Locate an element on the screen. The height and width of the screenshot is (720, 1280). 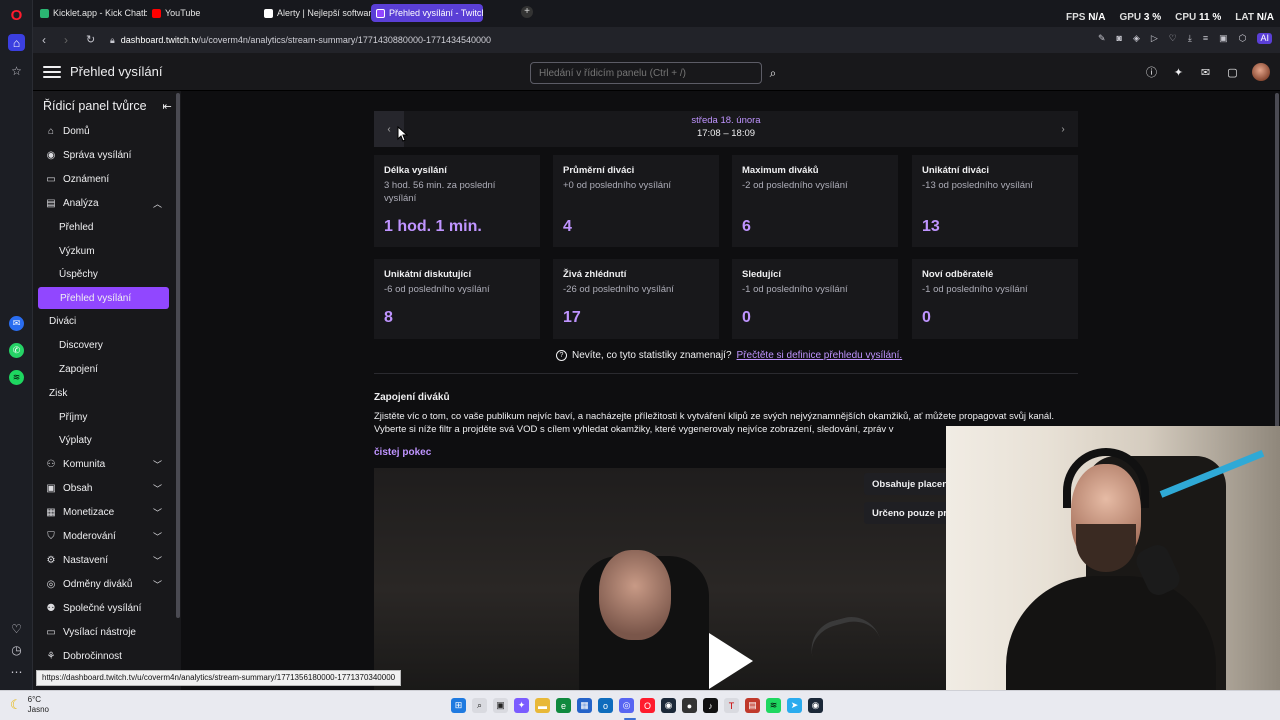
home-icon: ⌂ is located at coordinates (16, 42).